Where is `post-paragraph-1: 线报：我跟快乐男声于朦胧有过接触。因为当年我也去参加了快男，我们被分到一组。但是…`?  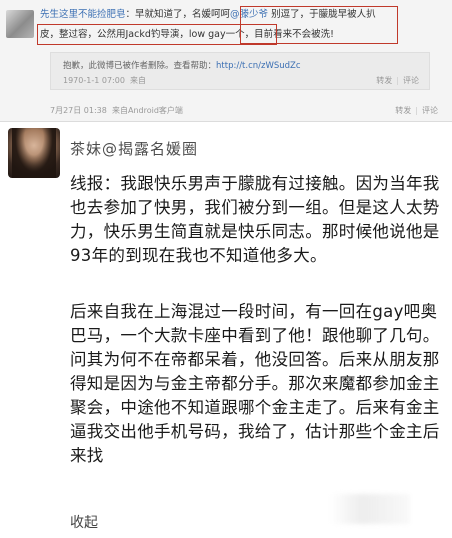 post-paragraph-1: 线报：我跟快乐男声于朦胧有过接触。因为当年我也去参加了快男，我们被分到一组。但是… is located at coordinates (255, 219).